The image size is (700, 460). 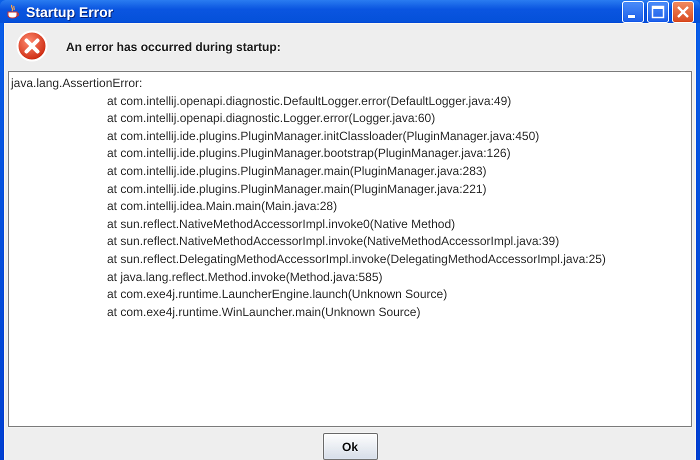 What do you see at coordinates (245, 277) in the screenshot?
I see `stack-frame-line: at java.lang.reflect.Method.invoke(Method.java:585)` at bounding box center [245, 277].